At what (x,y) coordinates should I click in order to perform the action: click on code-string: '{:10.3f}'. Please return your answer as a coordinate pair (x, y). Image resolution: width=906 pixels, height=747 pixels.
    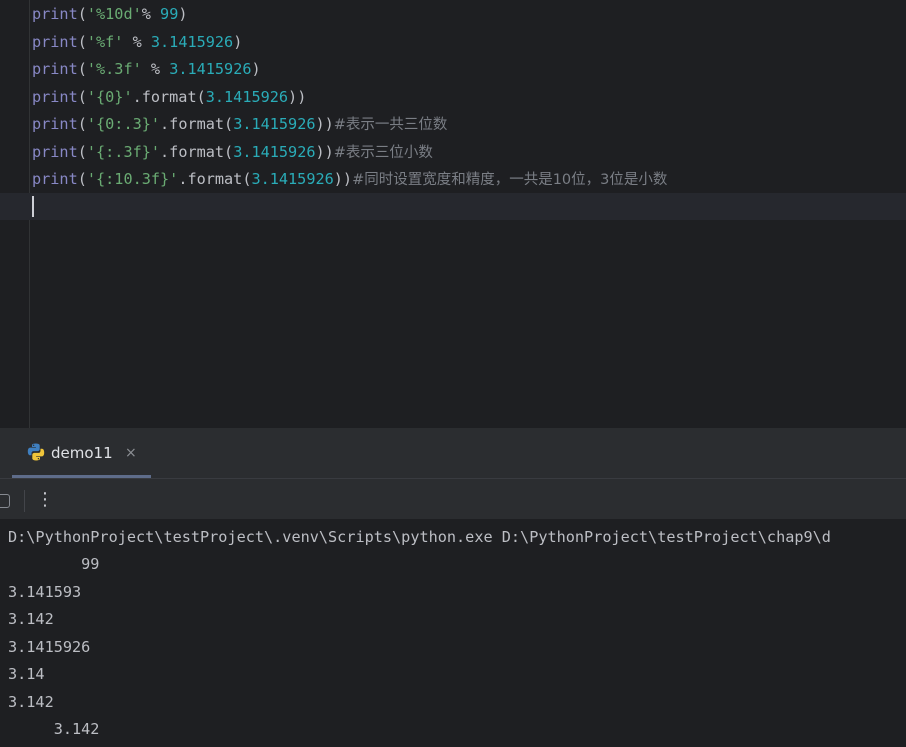
    Looking at the image, I should click on (132, 179).